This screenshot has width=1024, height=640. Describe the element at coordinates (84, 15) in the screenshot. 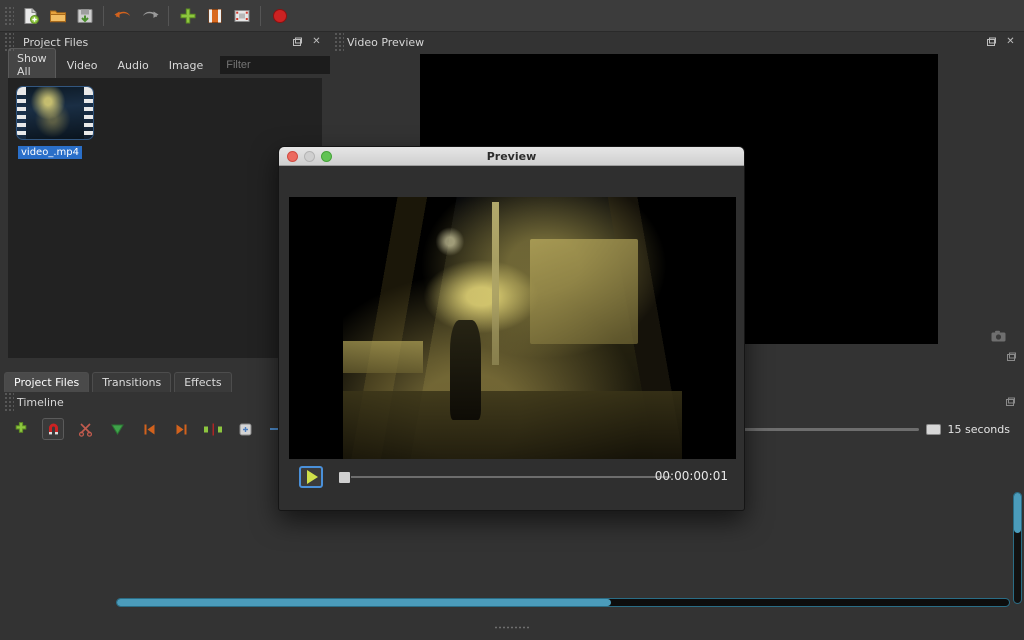

I see `save-project-icon` at that location.